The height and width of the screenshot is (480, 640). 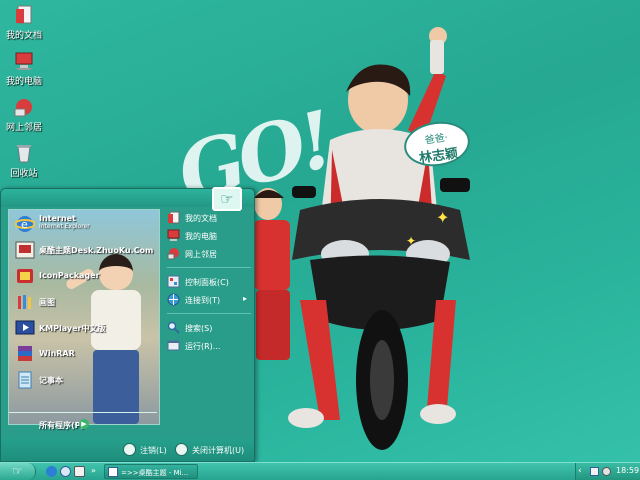 I want to click on shutdown-label: 关闭计算机(U), so click(x=218, y=450).